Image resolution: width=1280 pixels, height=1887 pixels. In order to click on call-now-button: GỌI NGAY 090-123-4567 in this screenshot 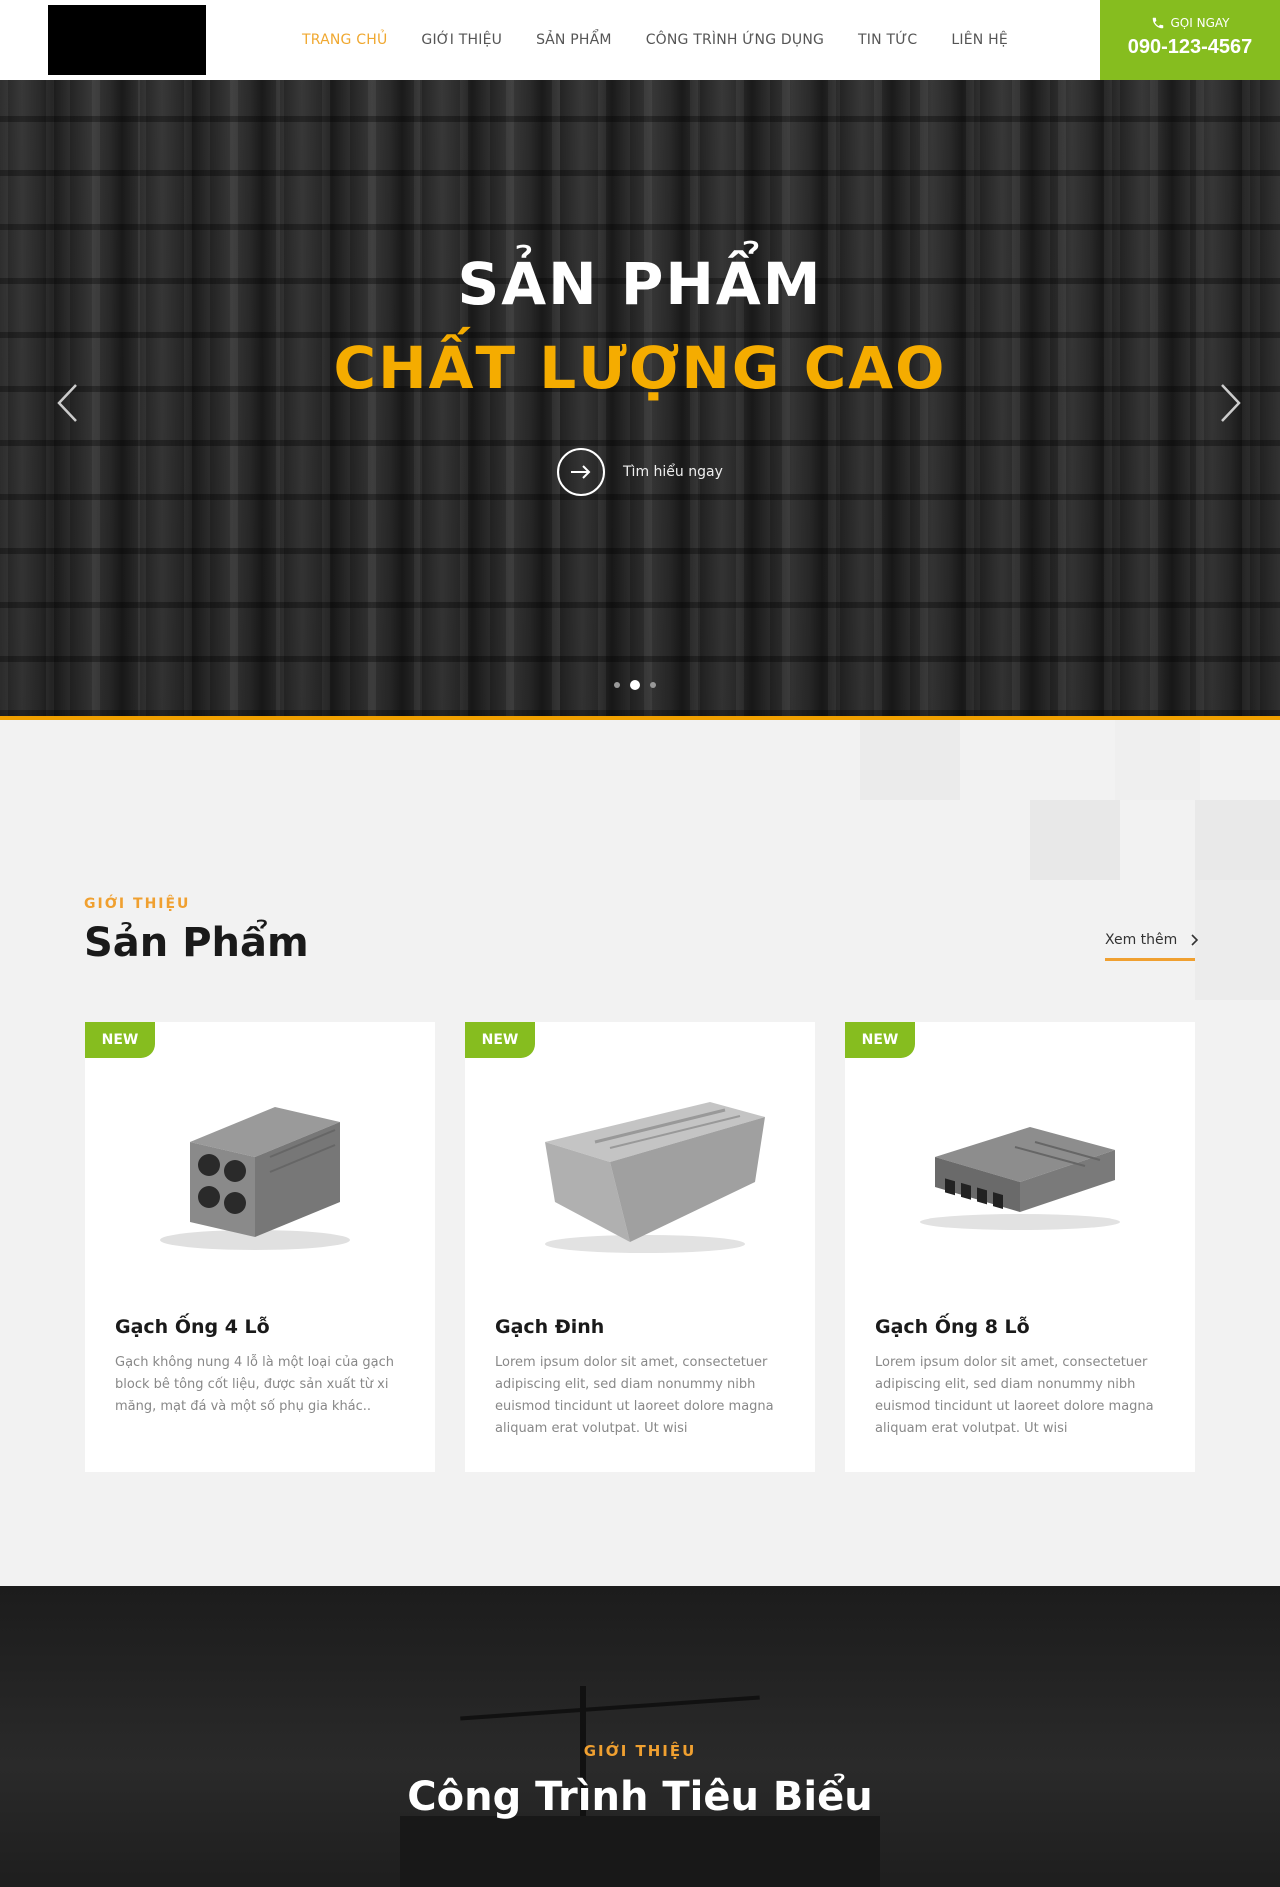, I will do `click(1190, 40)`.